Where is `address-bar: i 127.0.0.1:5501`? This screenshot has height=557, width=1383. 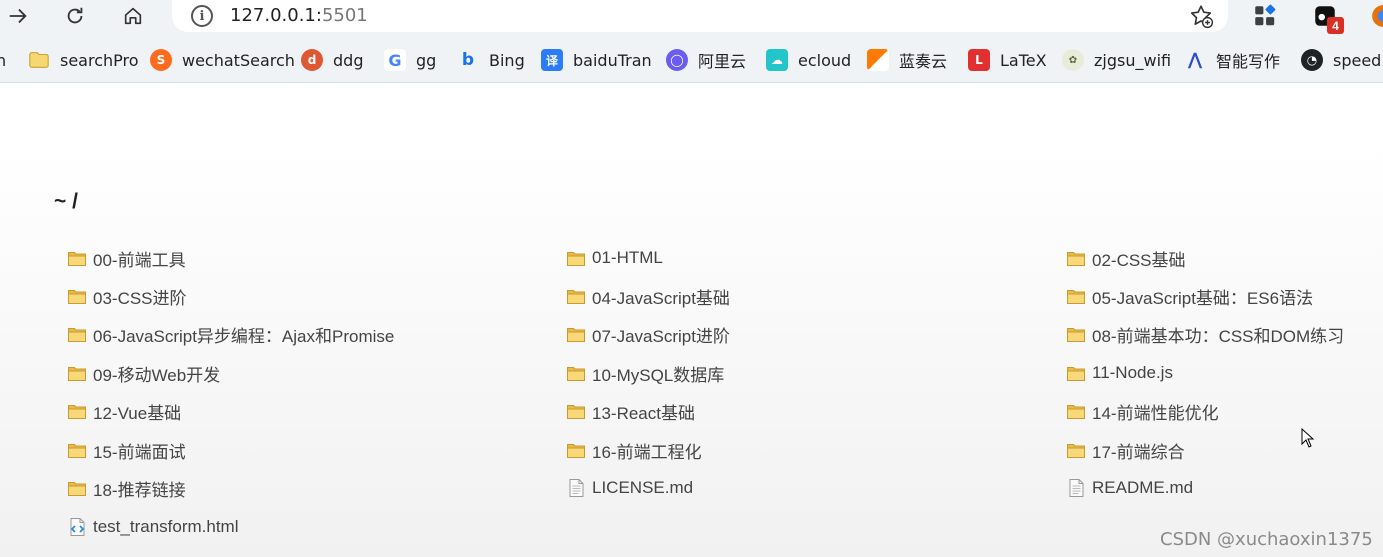
address-bar: i 127.0.0.1:5501 is located at coordinates (700, 16).